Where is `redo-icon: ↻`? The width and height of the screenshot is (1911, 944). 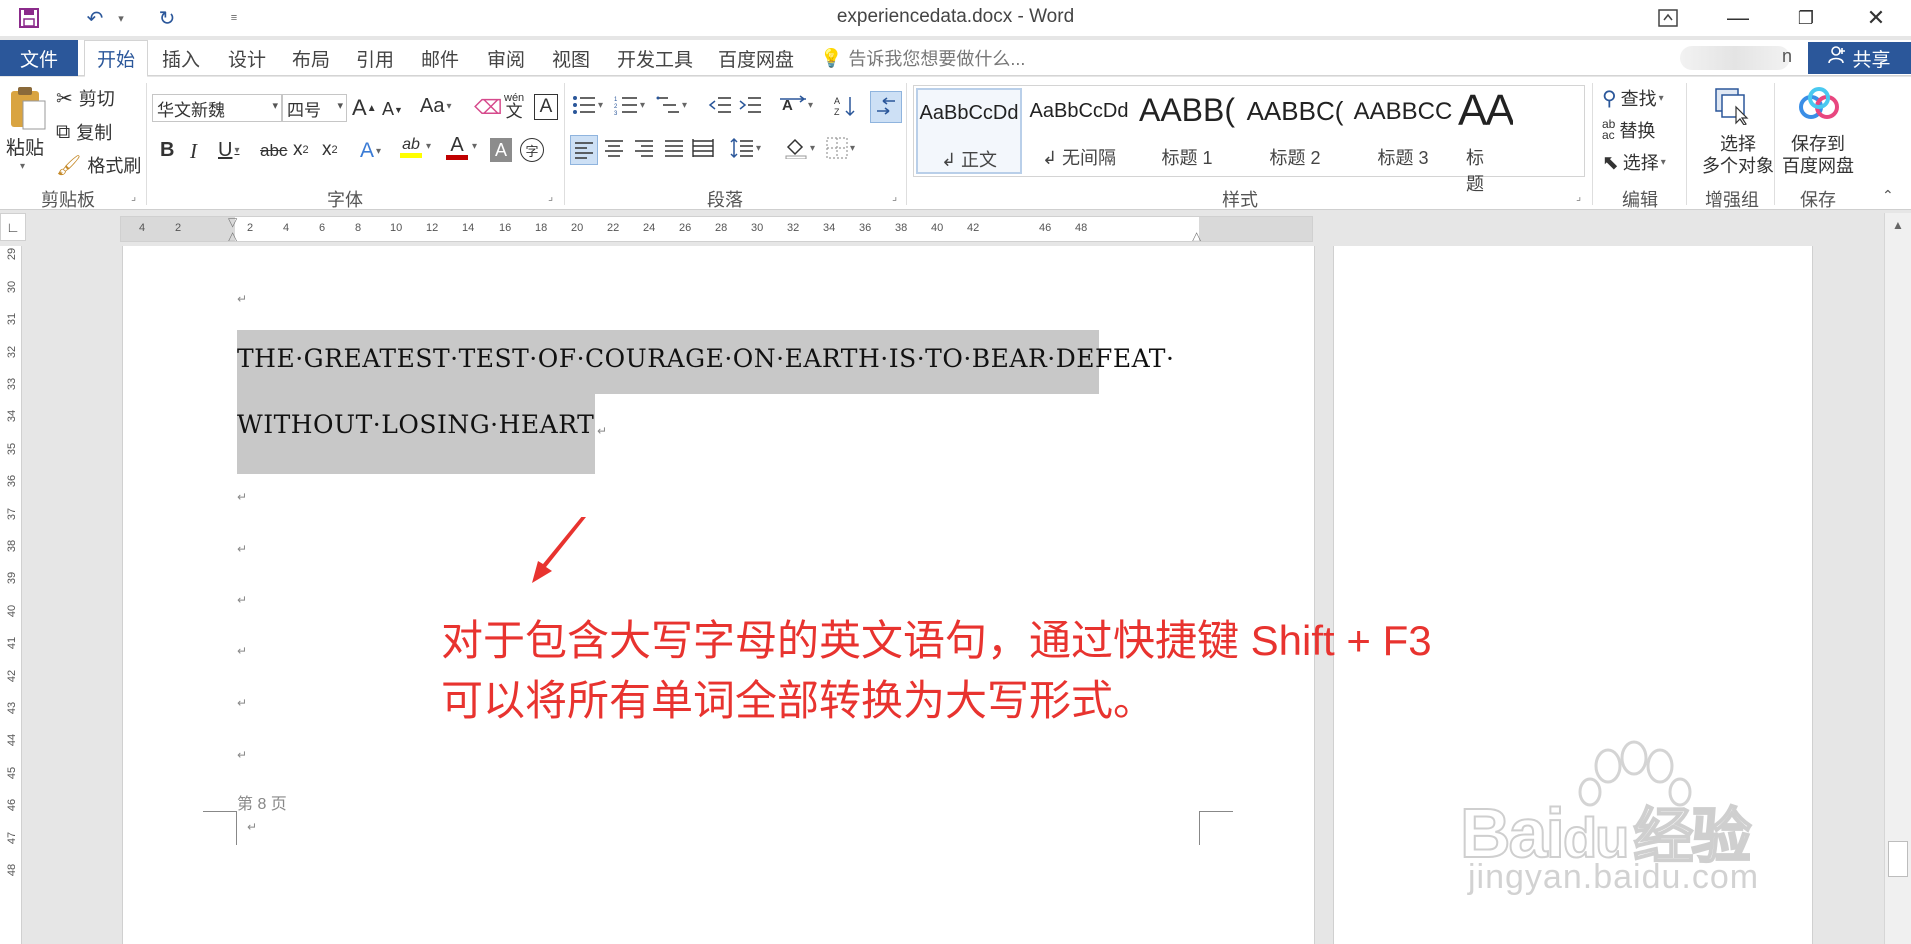 redo-icon: ↻ is located at coordinates (167, 18).